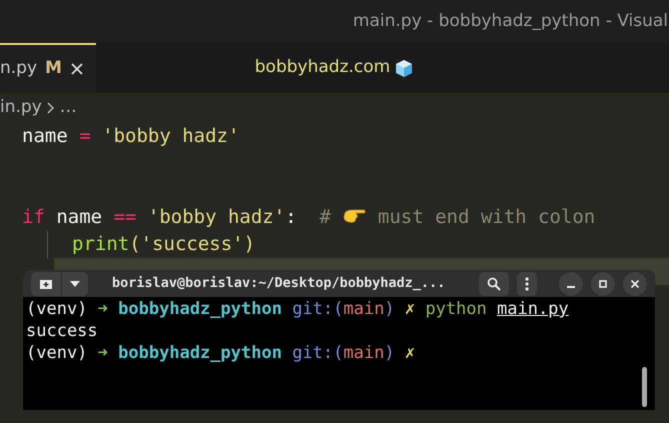 This screenshot has height=423, width=669. Describe the element at coordinates (85, 136) in the screenshot. I see `operator: =` at that location.